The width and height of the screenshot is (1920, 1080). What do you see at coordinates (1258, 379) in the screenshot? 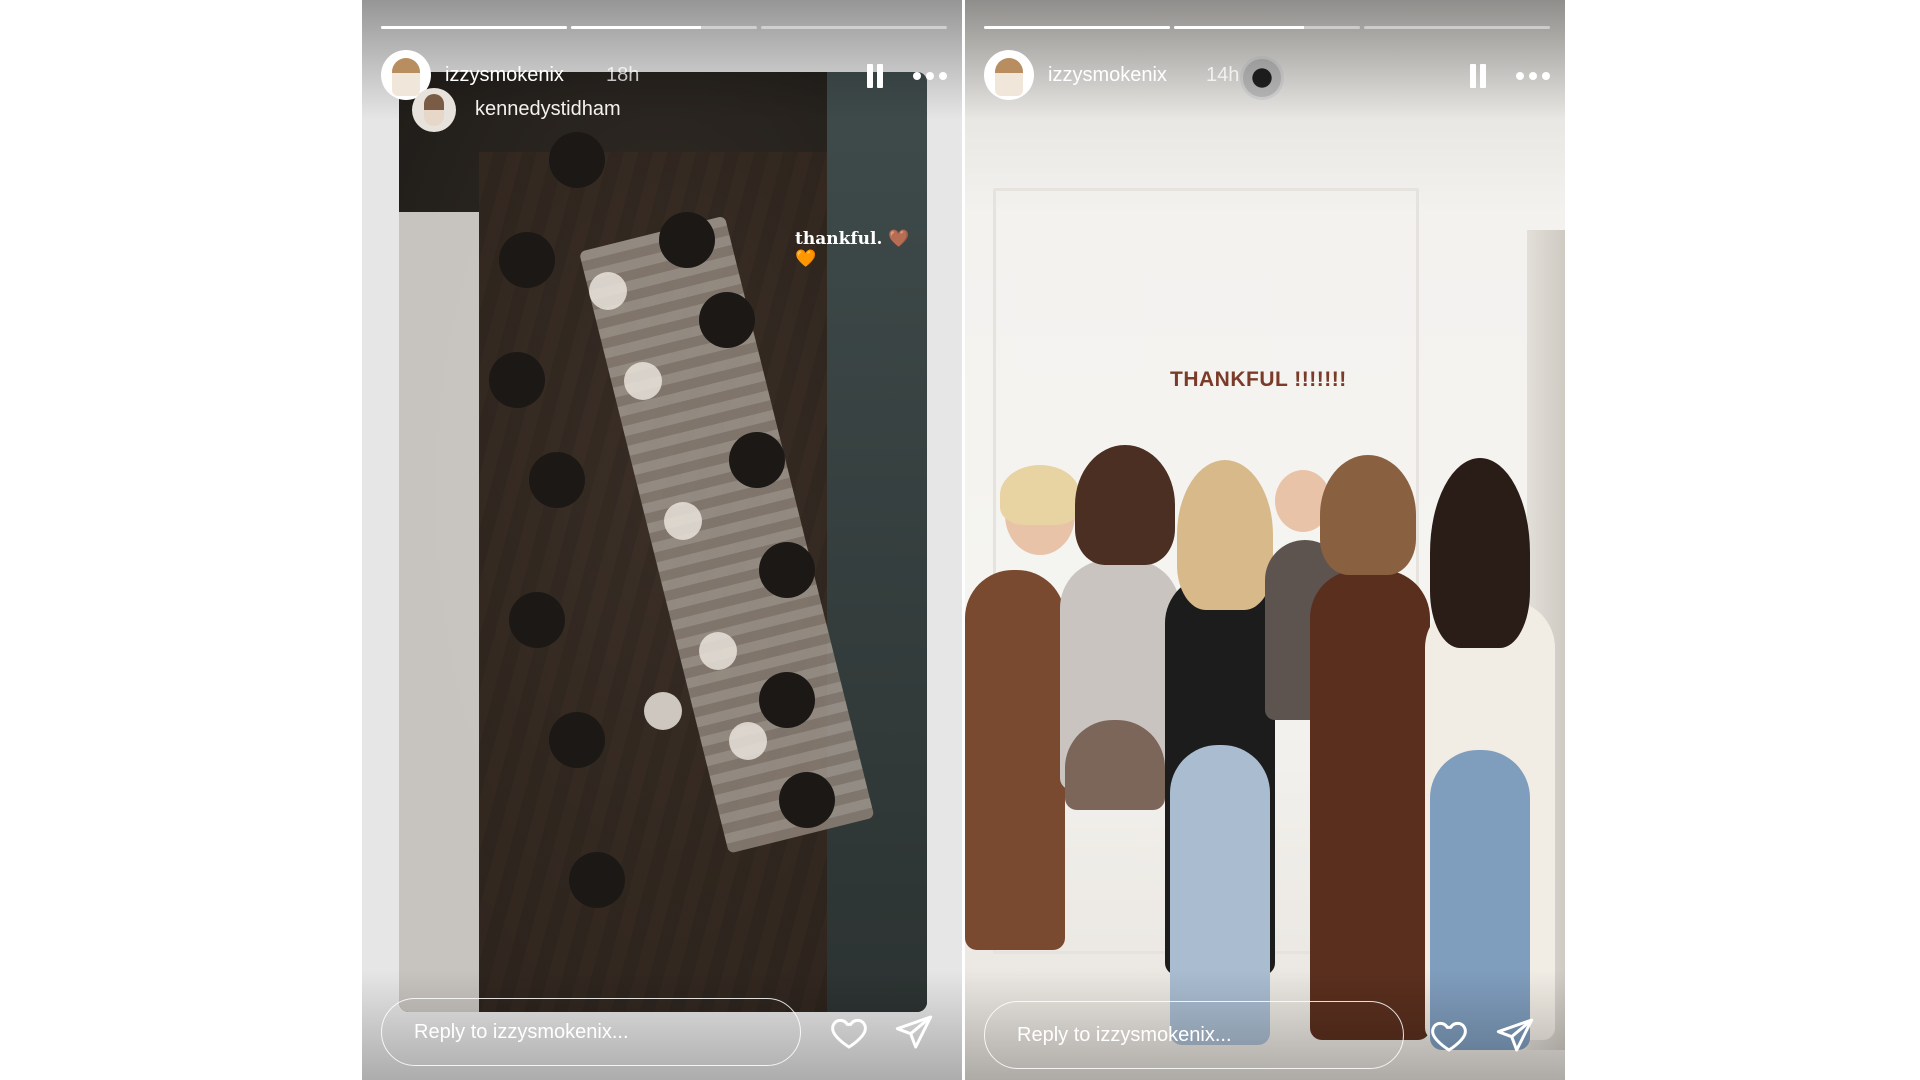
I see `story-overlay-text: THANKFUL !!!!!!!` at bounding box center [1258, 379].